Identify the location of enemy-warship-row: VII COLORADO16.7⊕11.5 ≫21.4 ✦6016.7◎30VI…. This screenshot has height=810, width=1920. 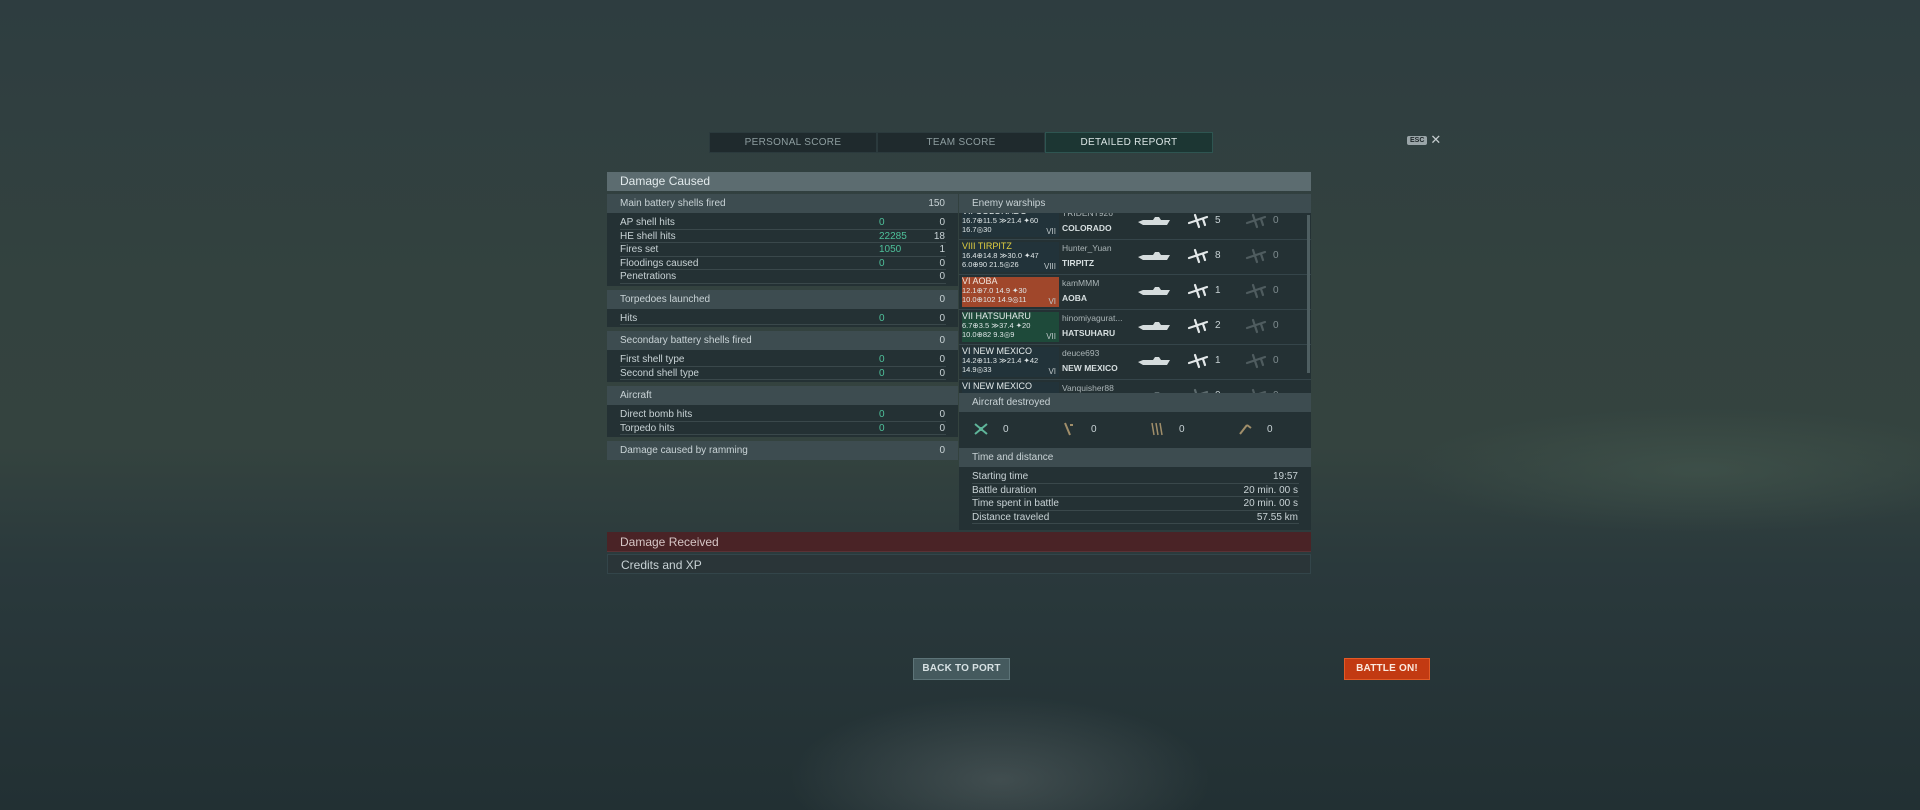
(1135, 226).